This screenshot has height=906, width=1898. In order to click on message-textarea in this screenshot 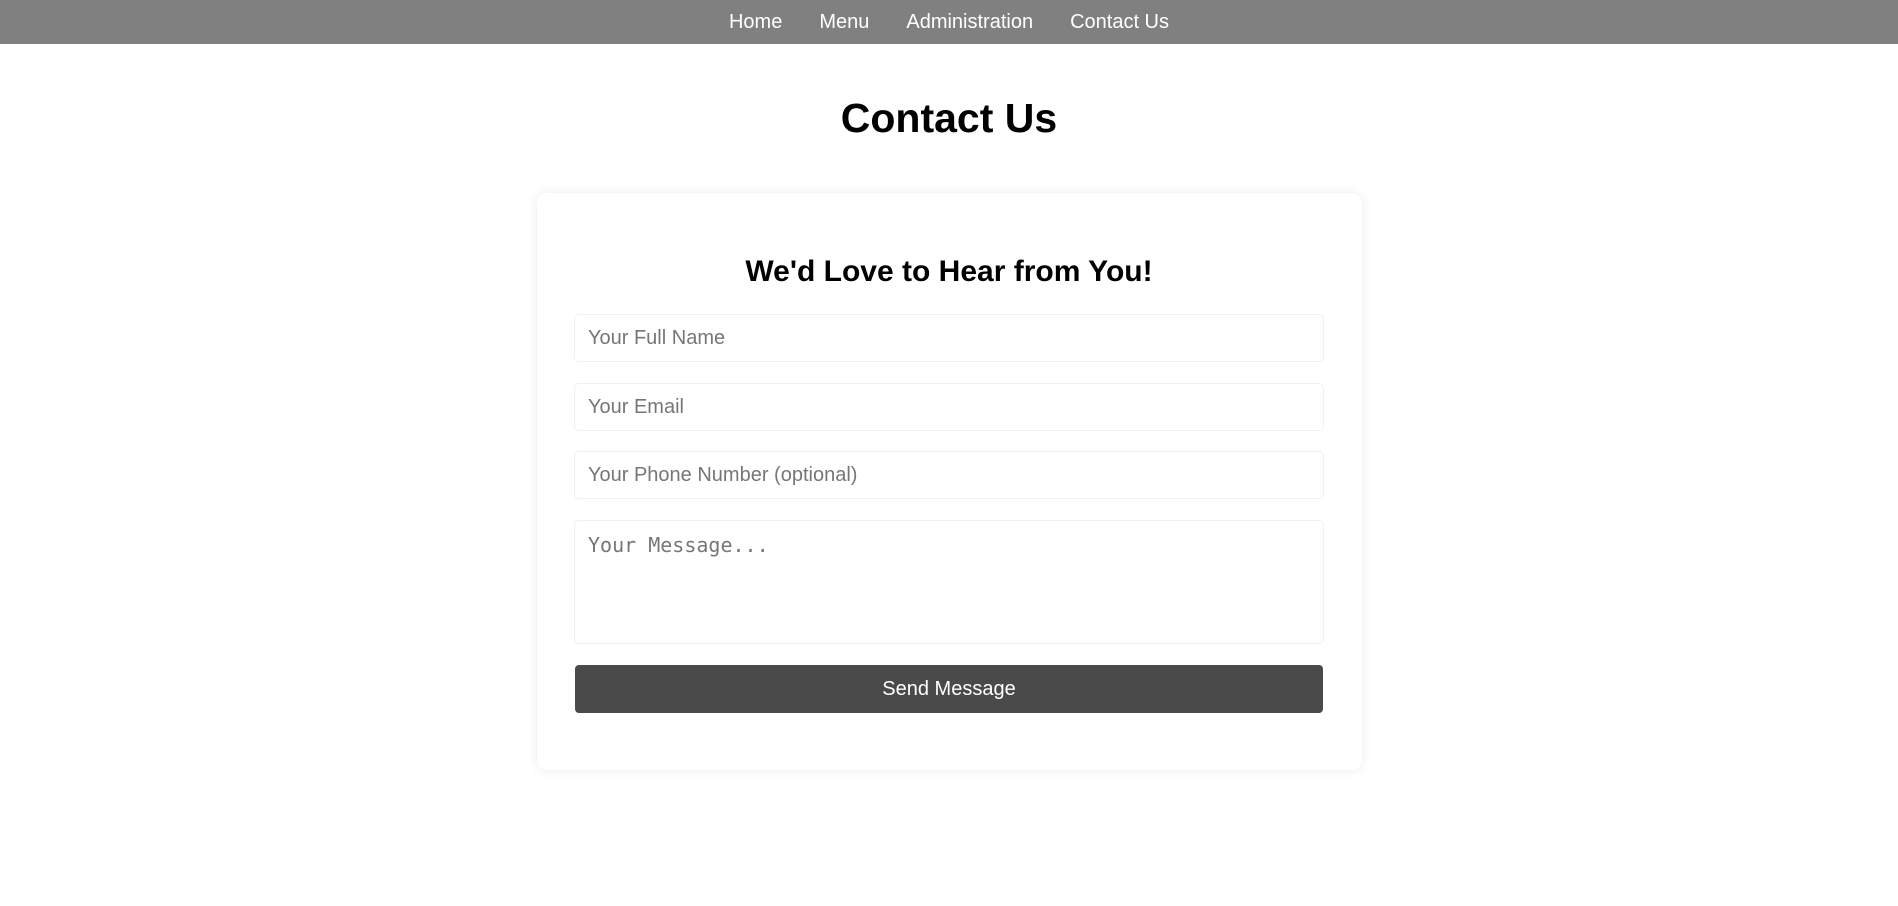, I will do `click(949, 582)`.